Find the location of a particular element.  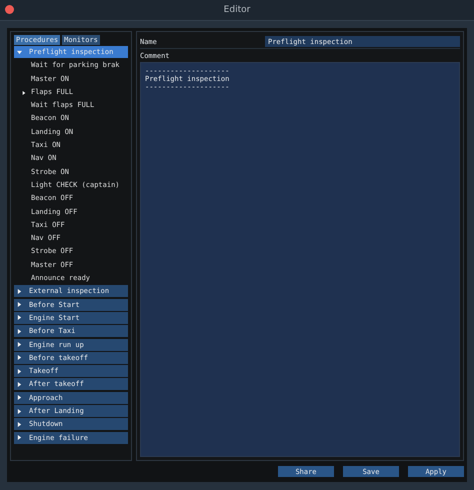

window-title: Editor is located at coordinates (237, 10).